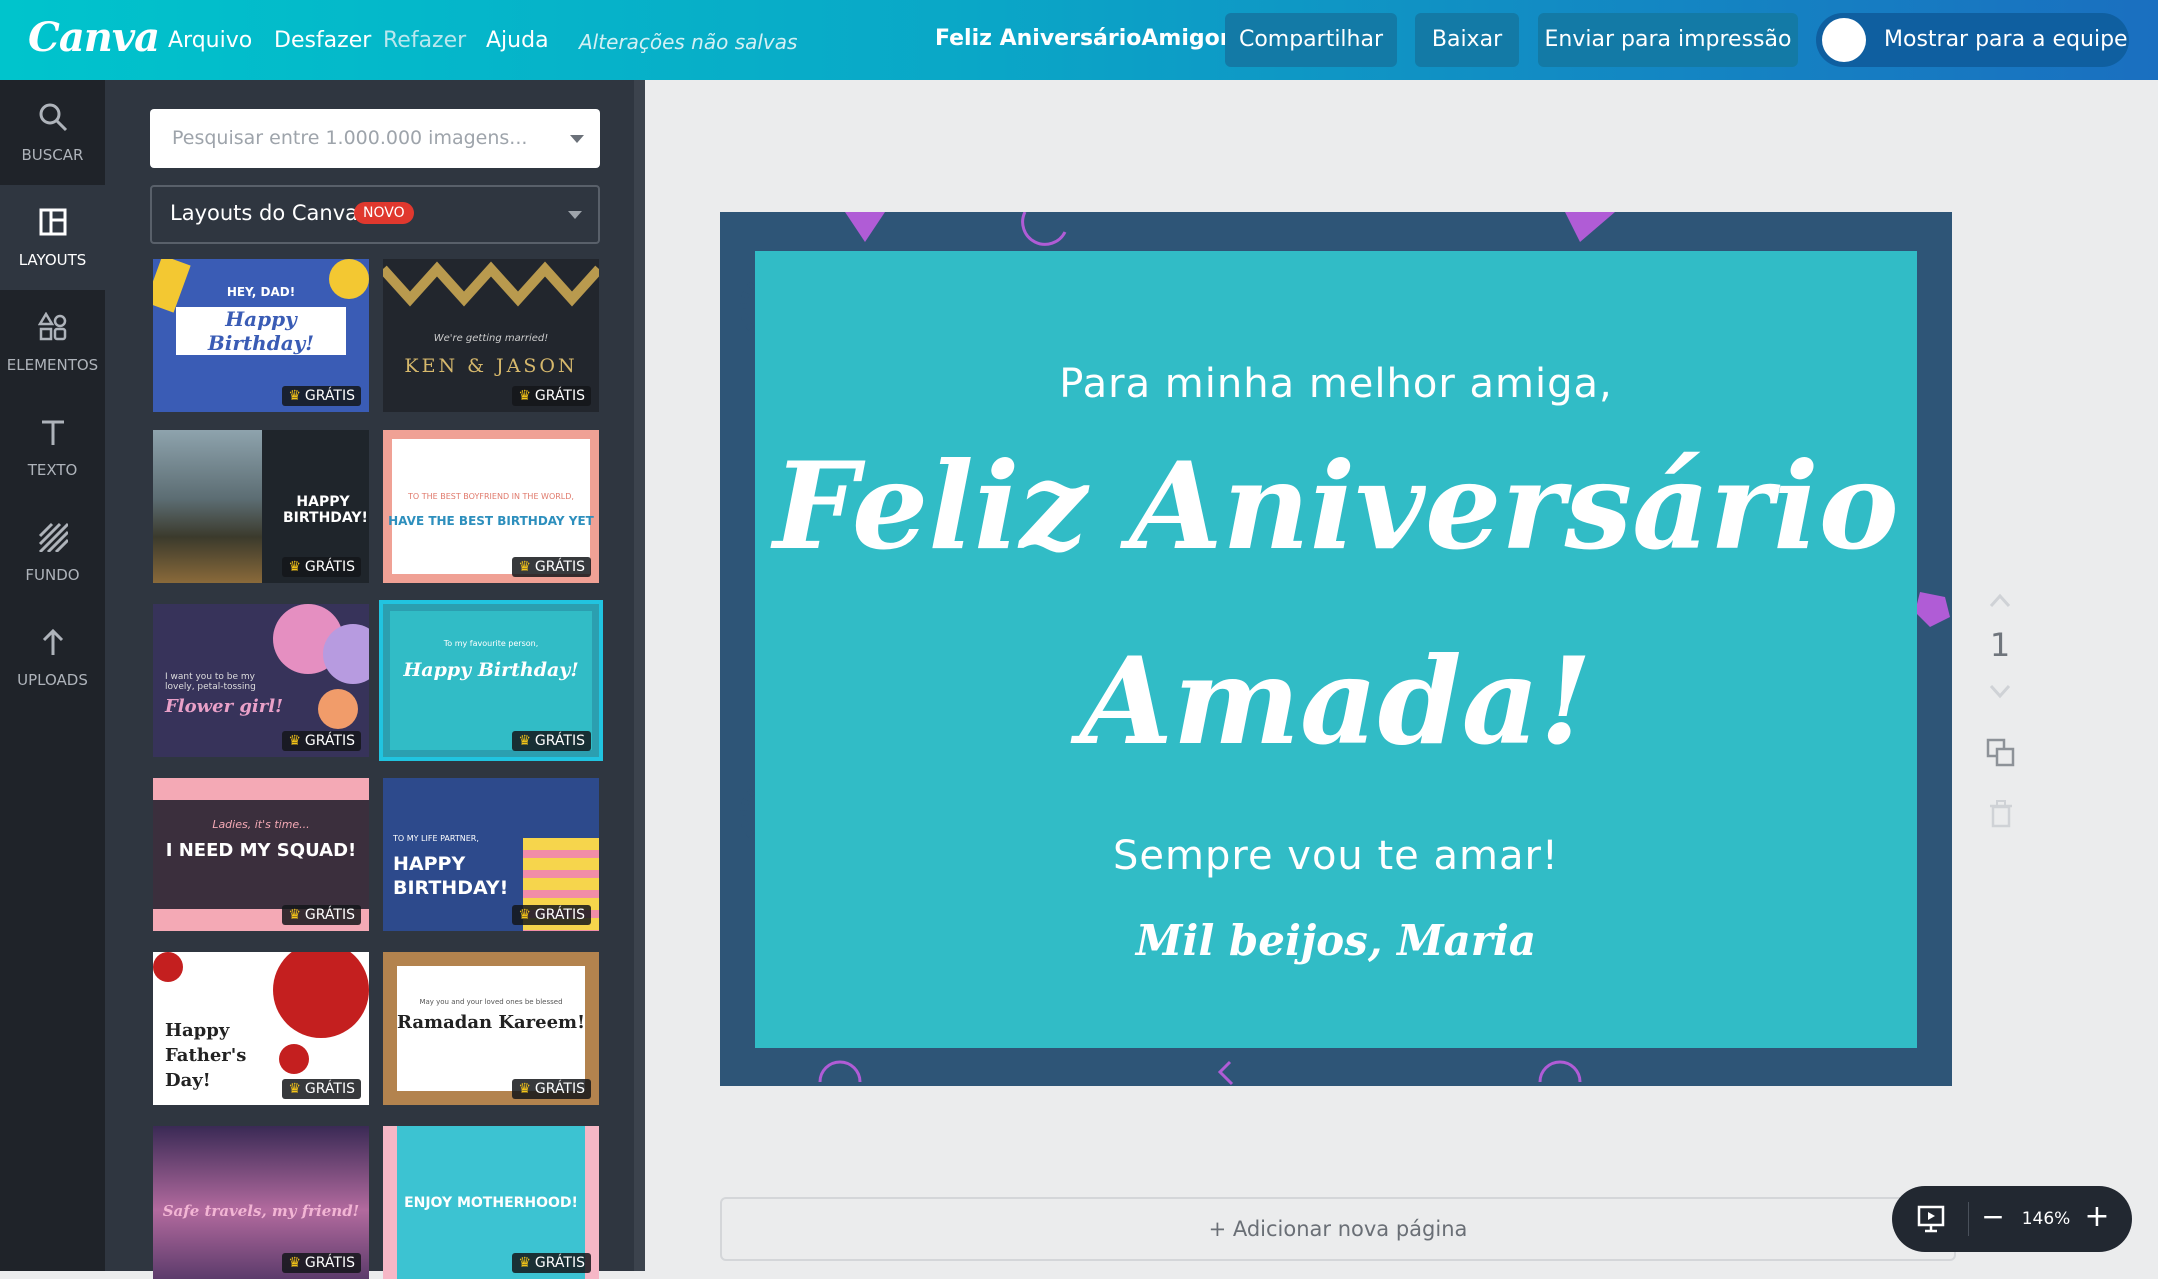 The image size is (2158, 1279). What do you see at coordinates (639, 675) in the screenshot?
I see `panel-scrollbar` at bounding box center [639, 675].